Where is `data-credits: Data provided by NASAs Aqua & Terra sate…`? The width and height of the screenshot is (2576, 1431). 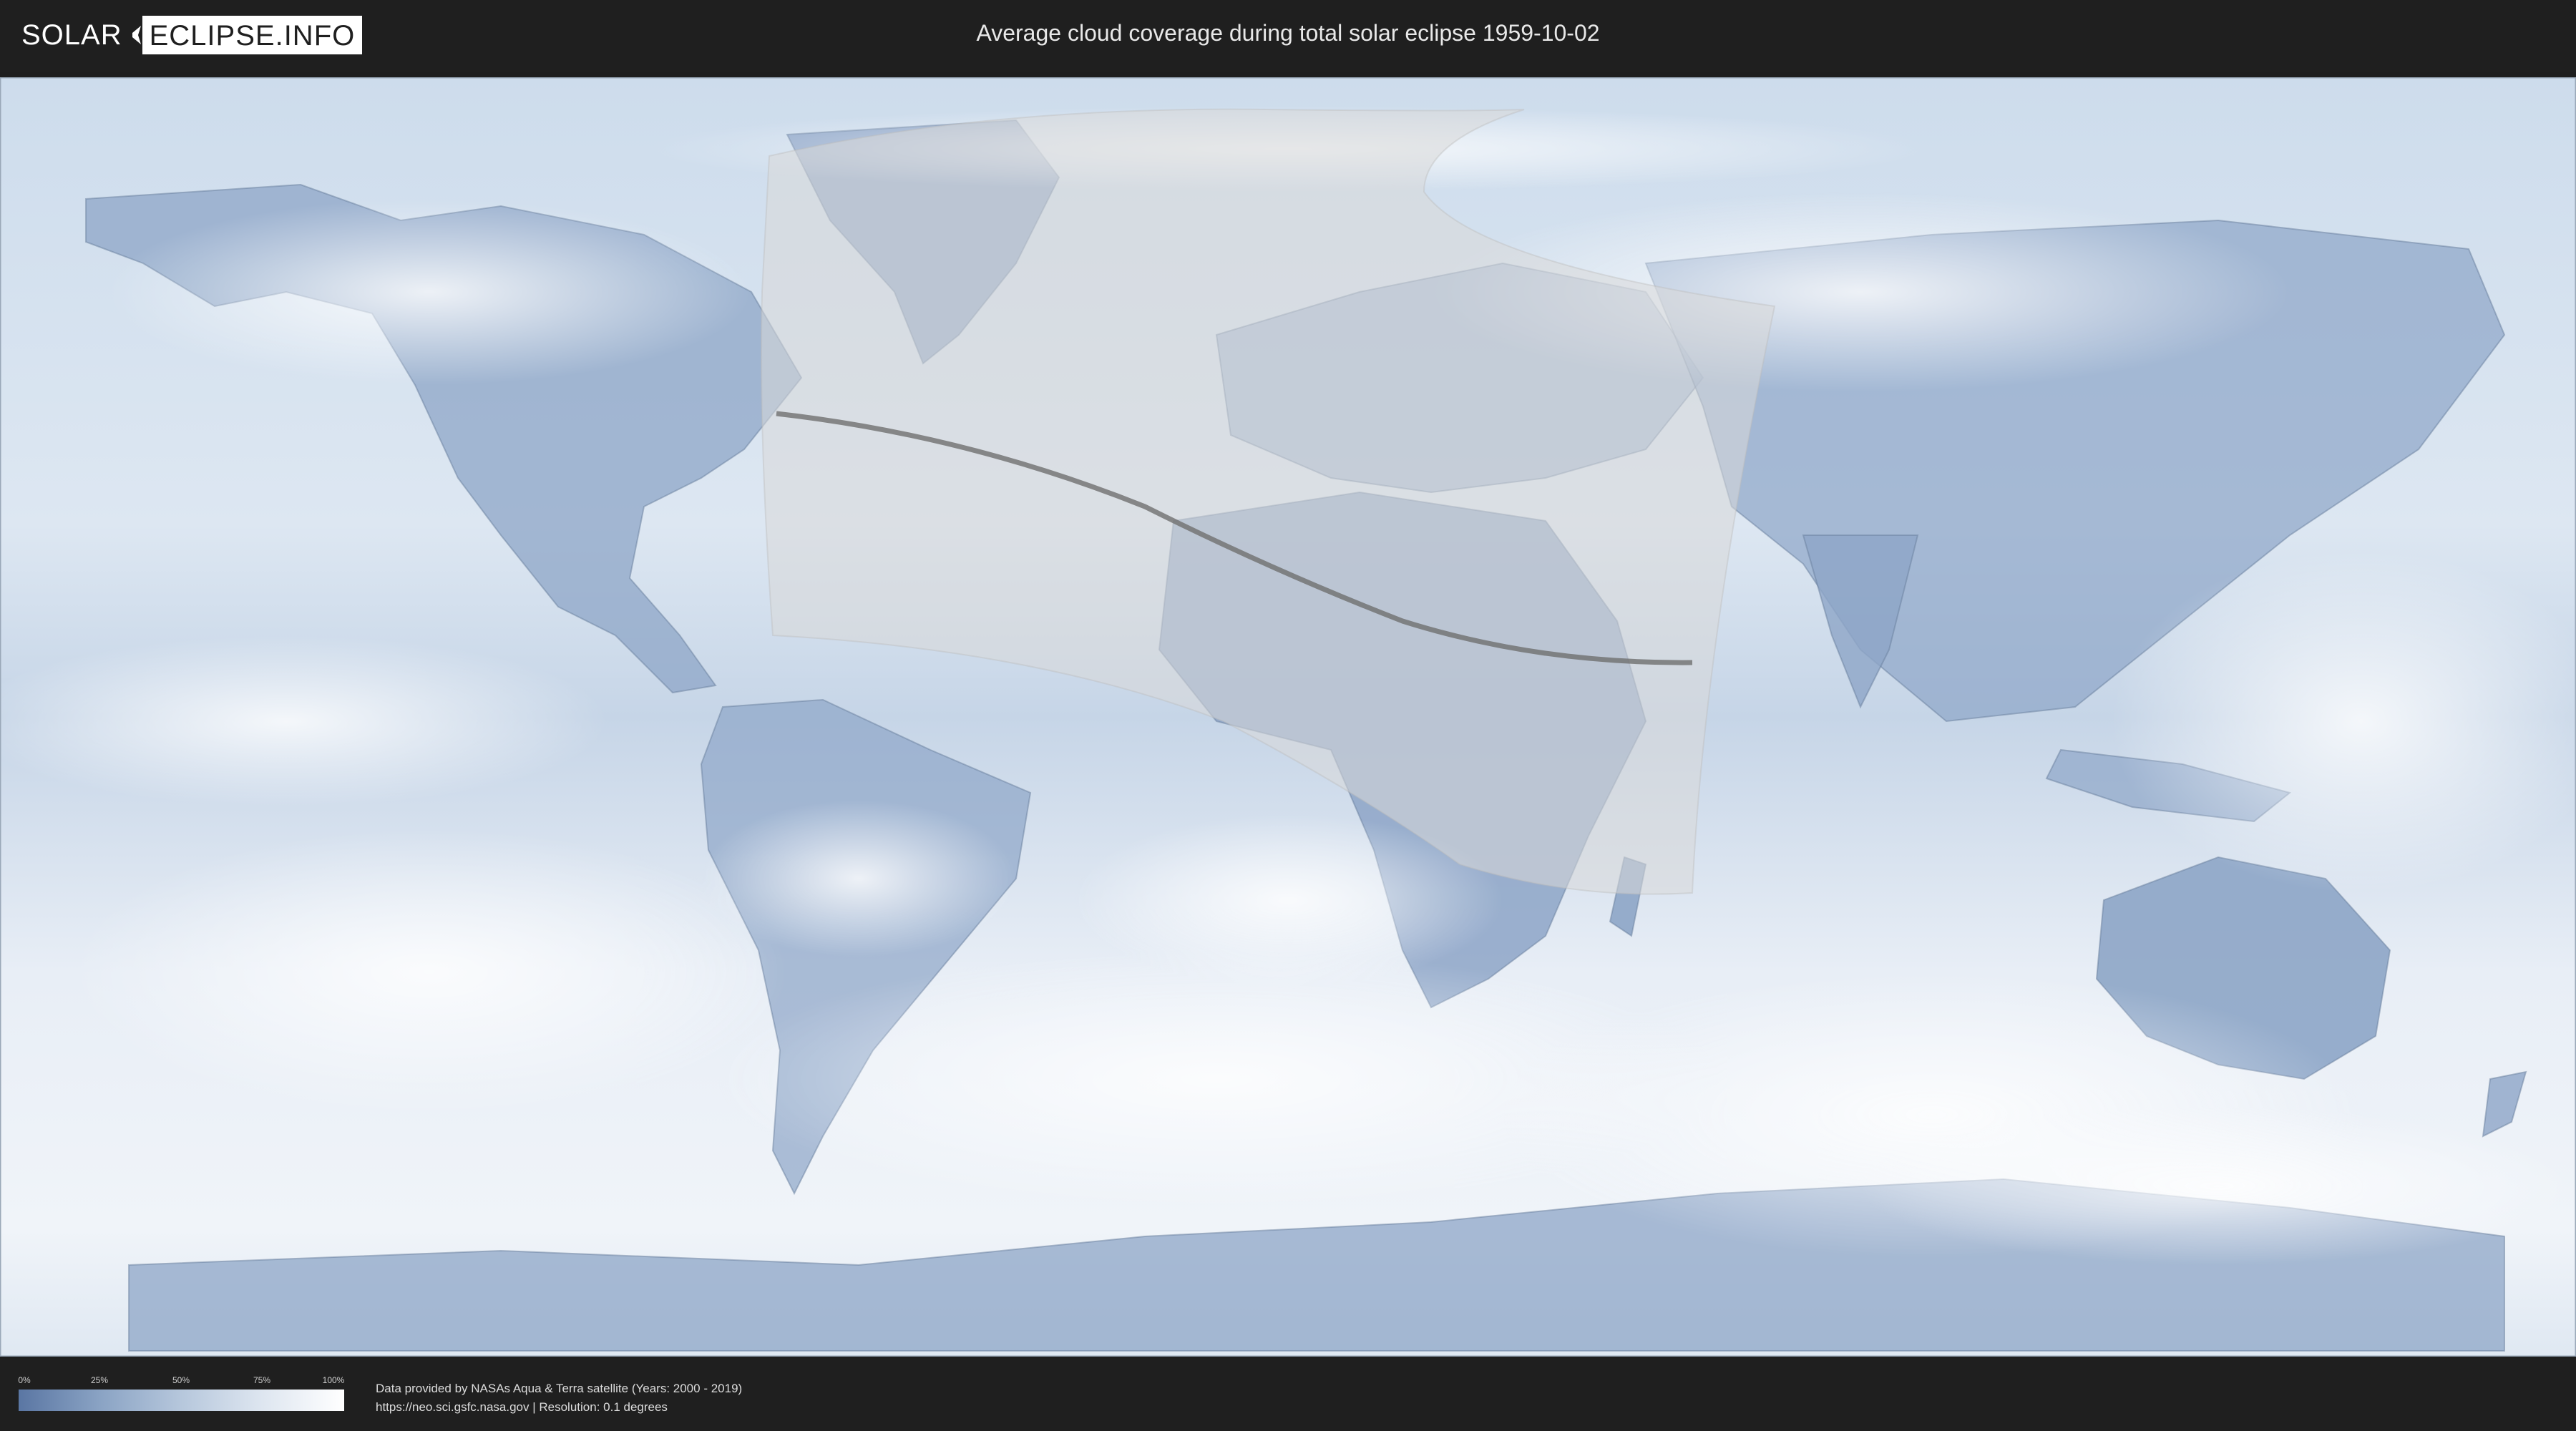 data-credits: Data provided by NASAs Aqua & Terra sate… is located at coordinates (559, 1398).